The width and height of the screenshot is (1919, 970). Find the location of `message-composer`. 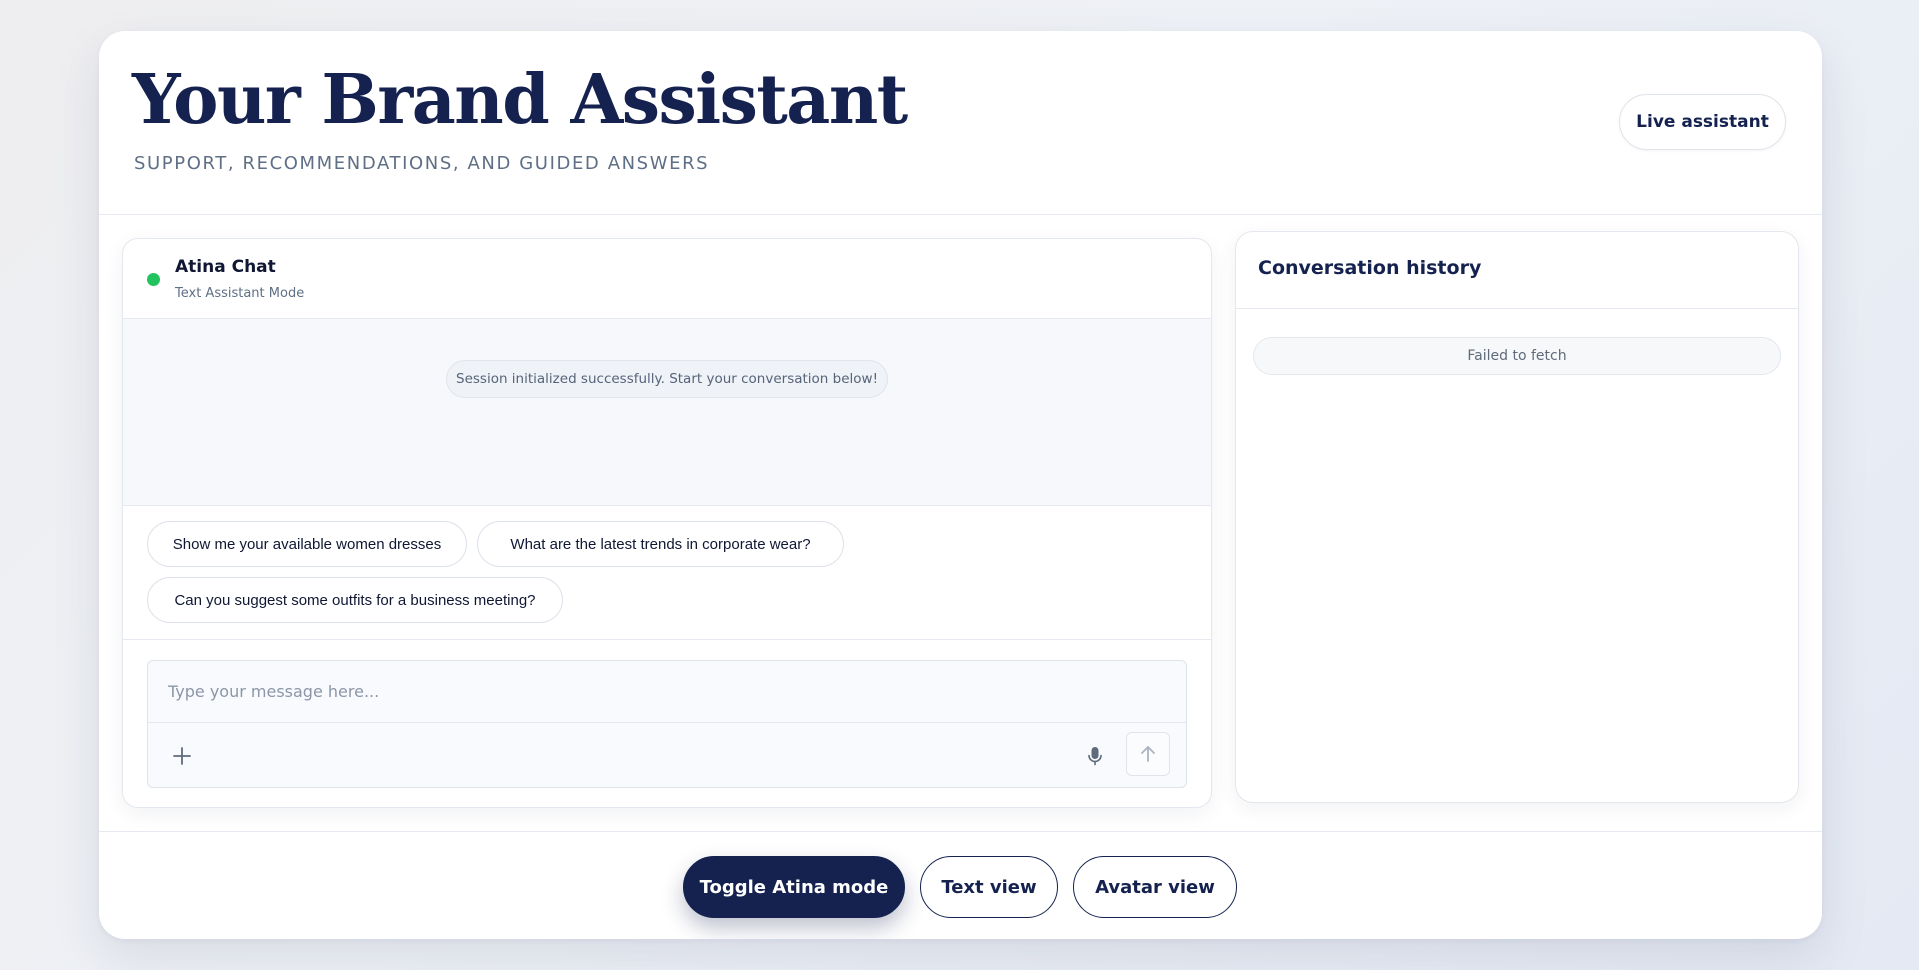

message-composer is located at coordinates (667, 724).